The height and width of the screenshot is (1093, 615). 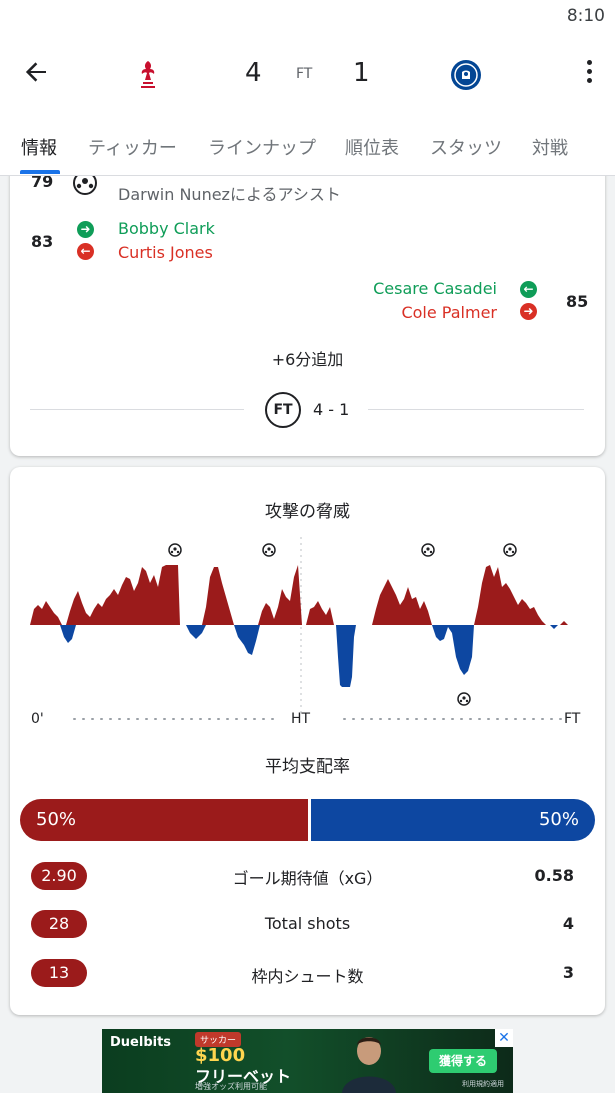 I want to click on axis-half-label: HT, so click(x=301, y=719).